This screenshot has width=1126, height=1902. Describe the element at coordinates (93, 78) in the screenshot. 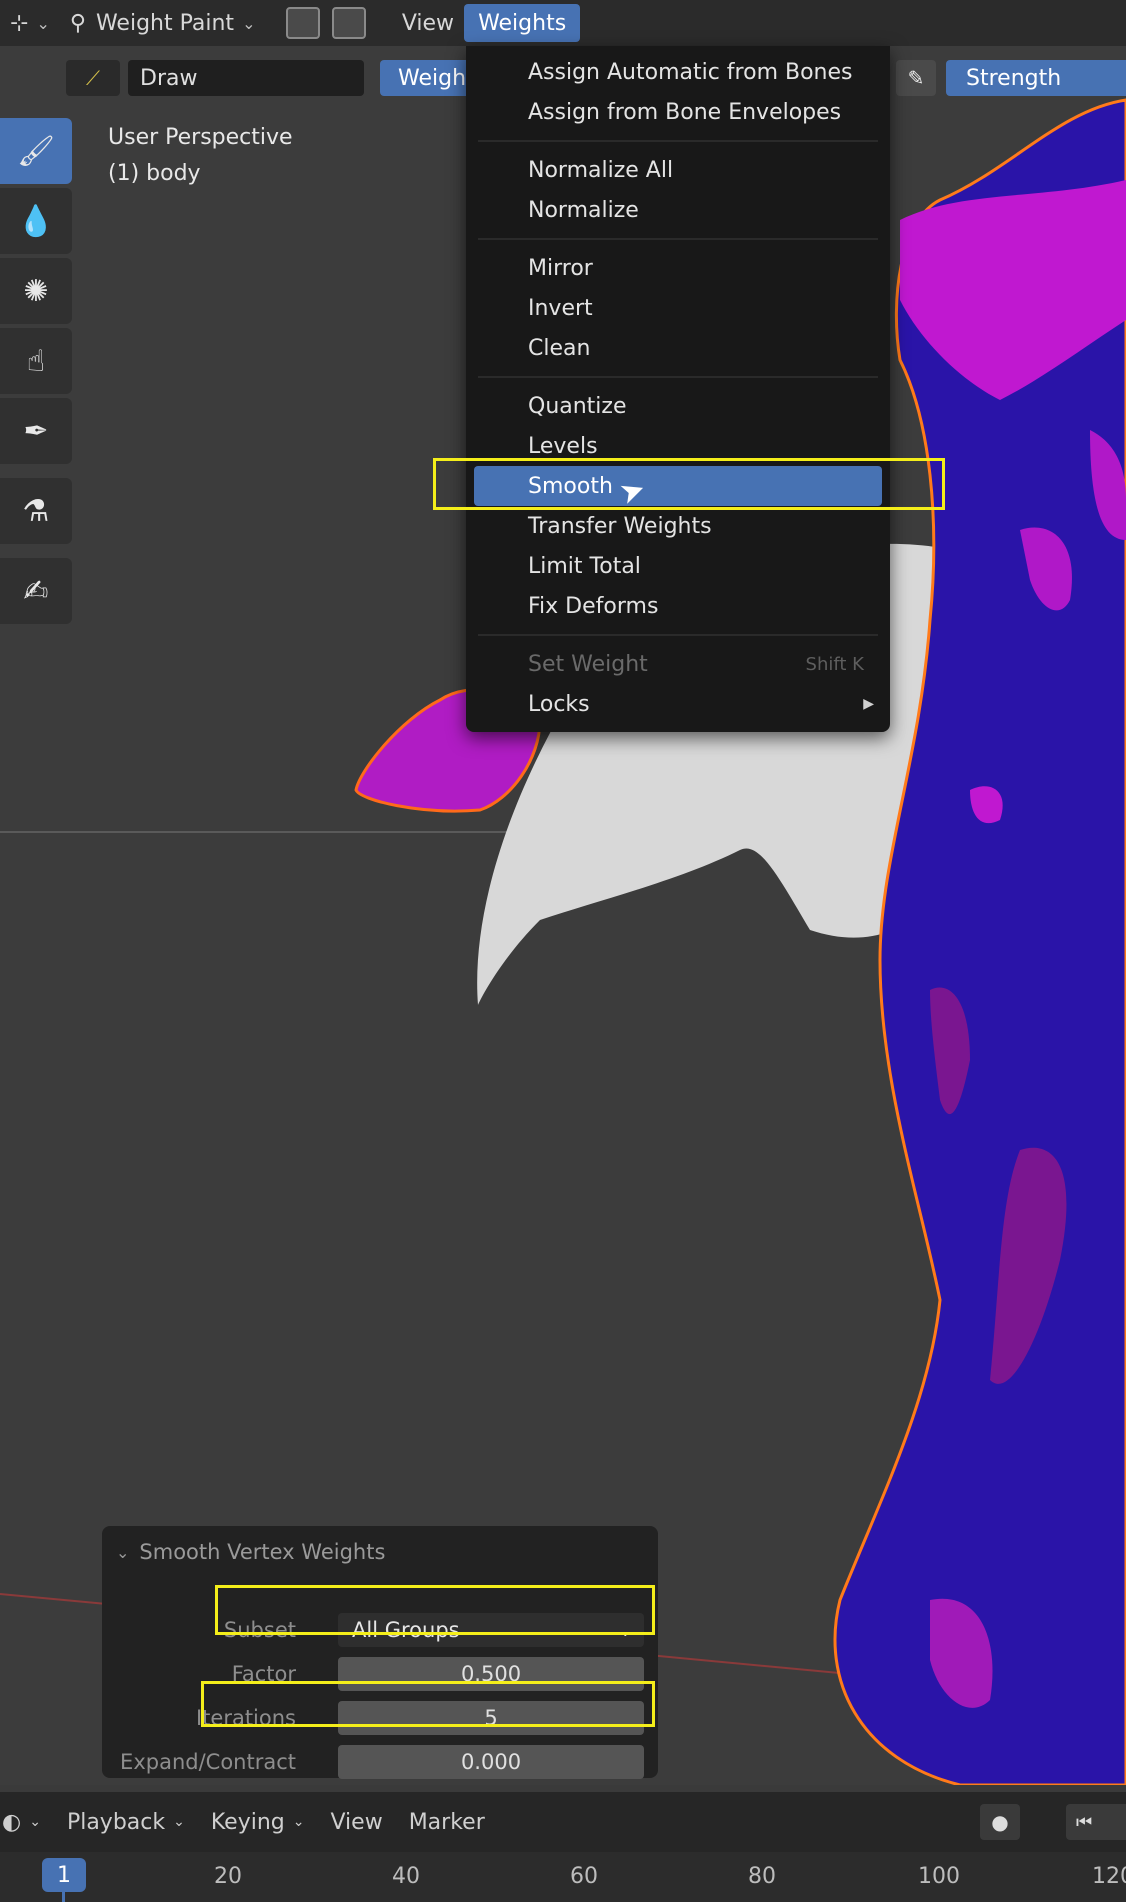

I see `brush-icon: ⟋` at that location.